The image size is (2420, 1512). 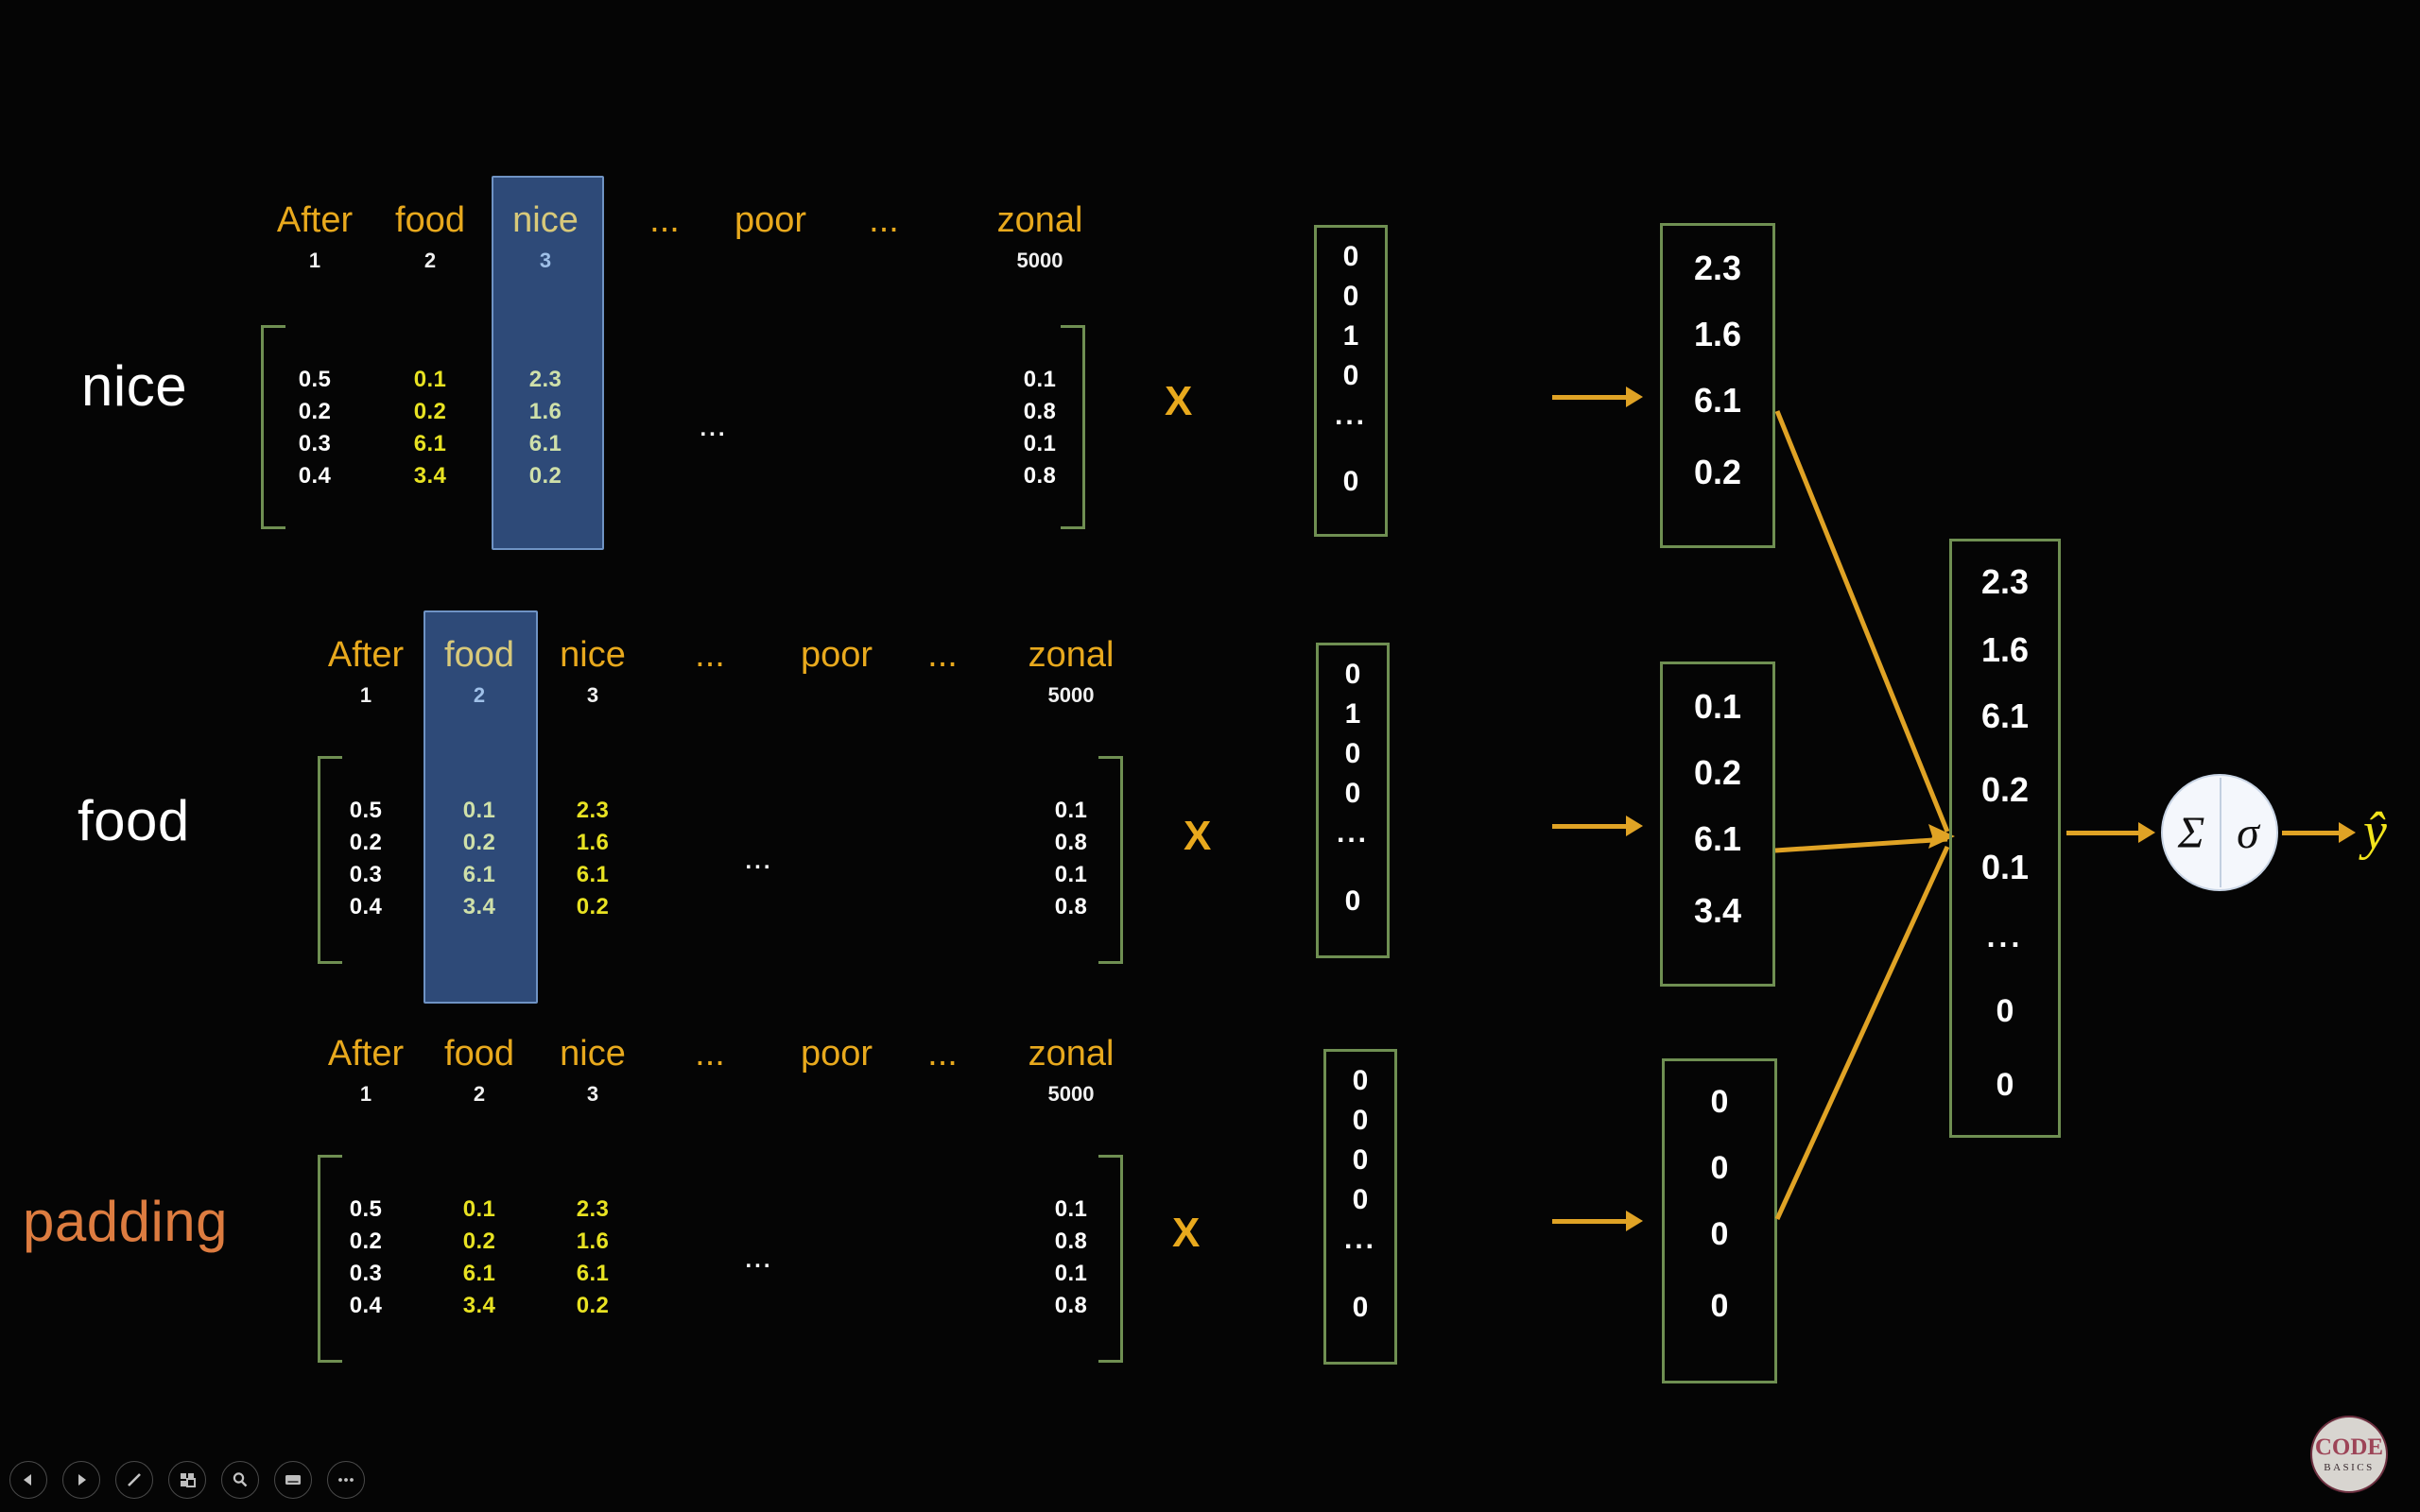 I want to click on next-slide-button, so click(x=81, y=1480).